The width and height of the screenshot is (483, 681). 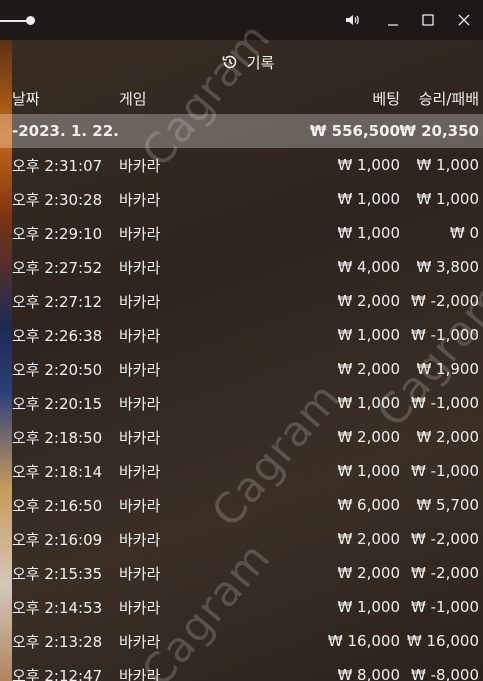 I want to click on history-icon, so click(x=229, y=62).